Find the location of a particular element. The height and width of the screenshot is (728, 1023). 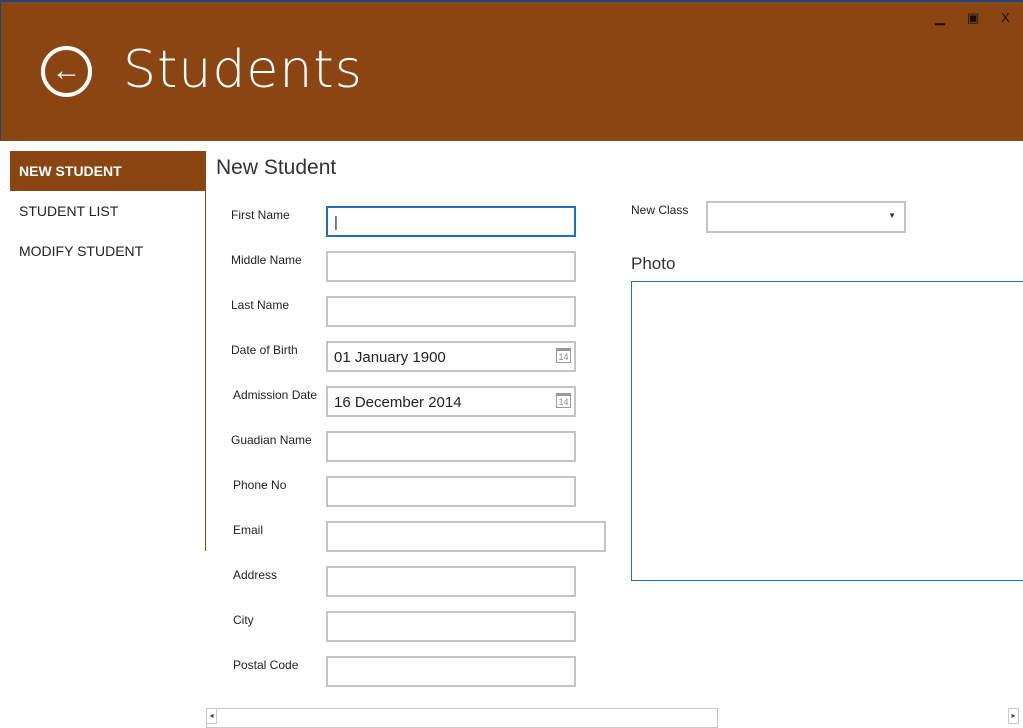

last-name-input is located at coordinates (451, 311).